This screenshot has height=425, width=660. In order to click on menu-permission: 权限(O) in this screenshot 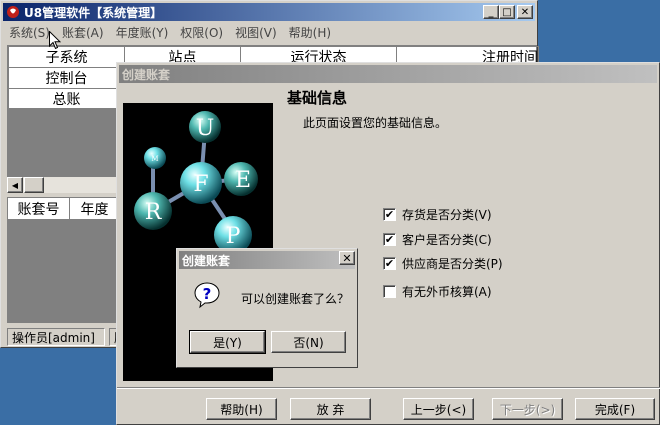, I will do `click(201, 32)`.